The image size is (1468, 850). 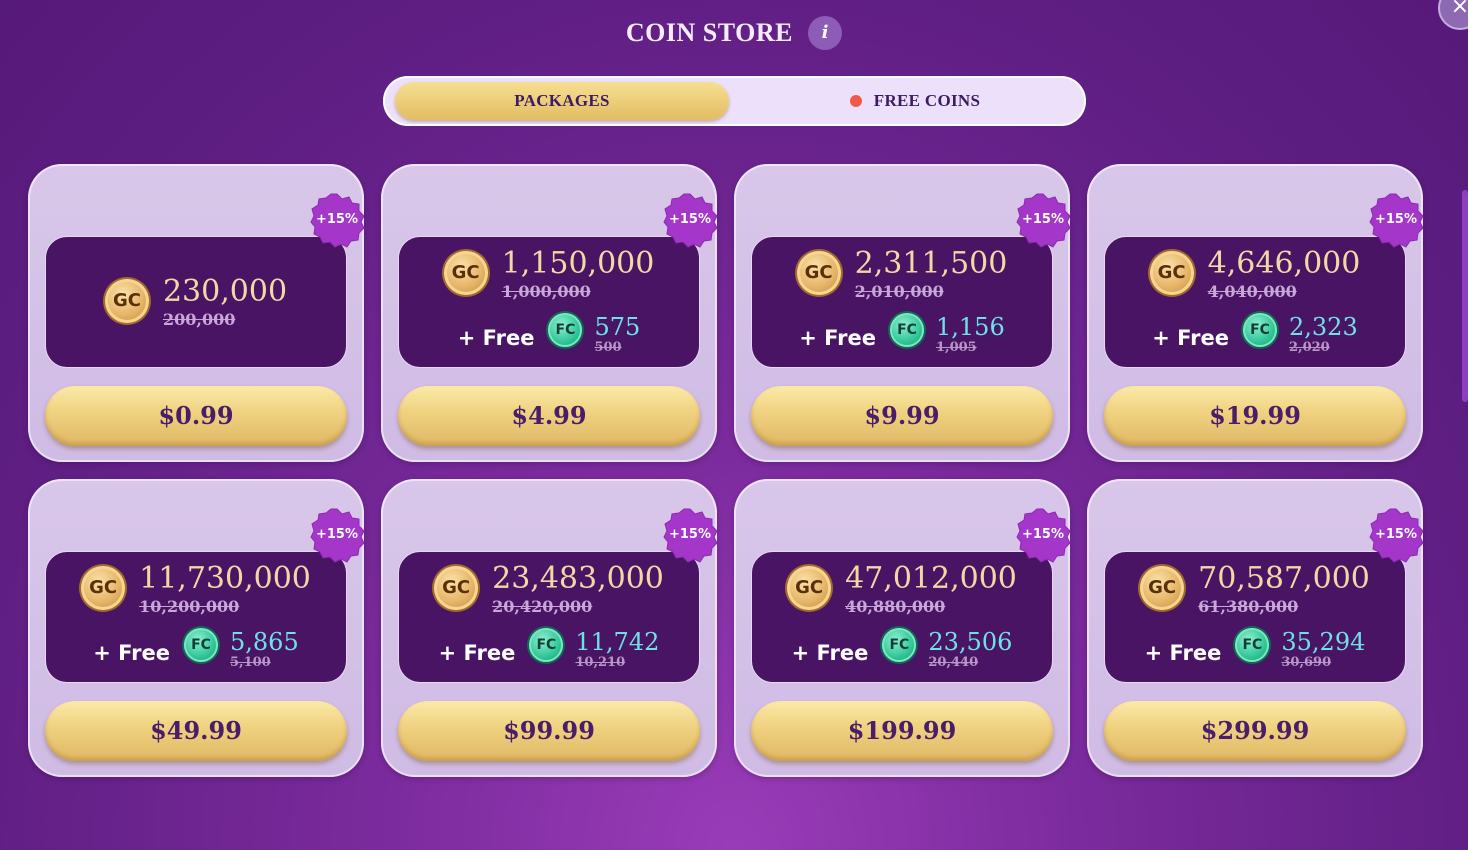 What do you see at coordinates (549, 302) in the screenshot?
I see `package-contents: GC 1,150,000 1,000,000 + Free FC 575 500` at bounding box center [549, 302].